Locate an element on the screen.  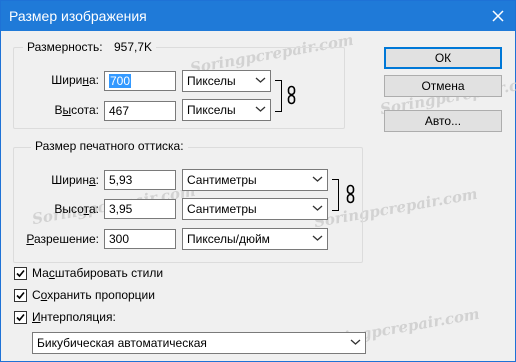
pixel-height-unit-select: Пикселы is located at coordinates (226, 110).